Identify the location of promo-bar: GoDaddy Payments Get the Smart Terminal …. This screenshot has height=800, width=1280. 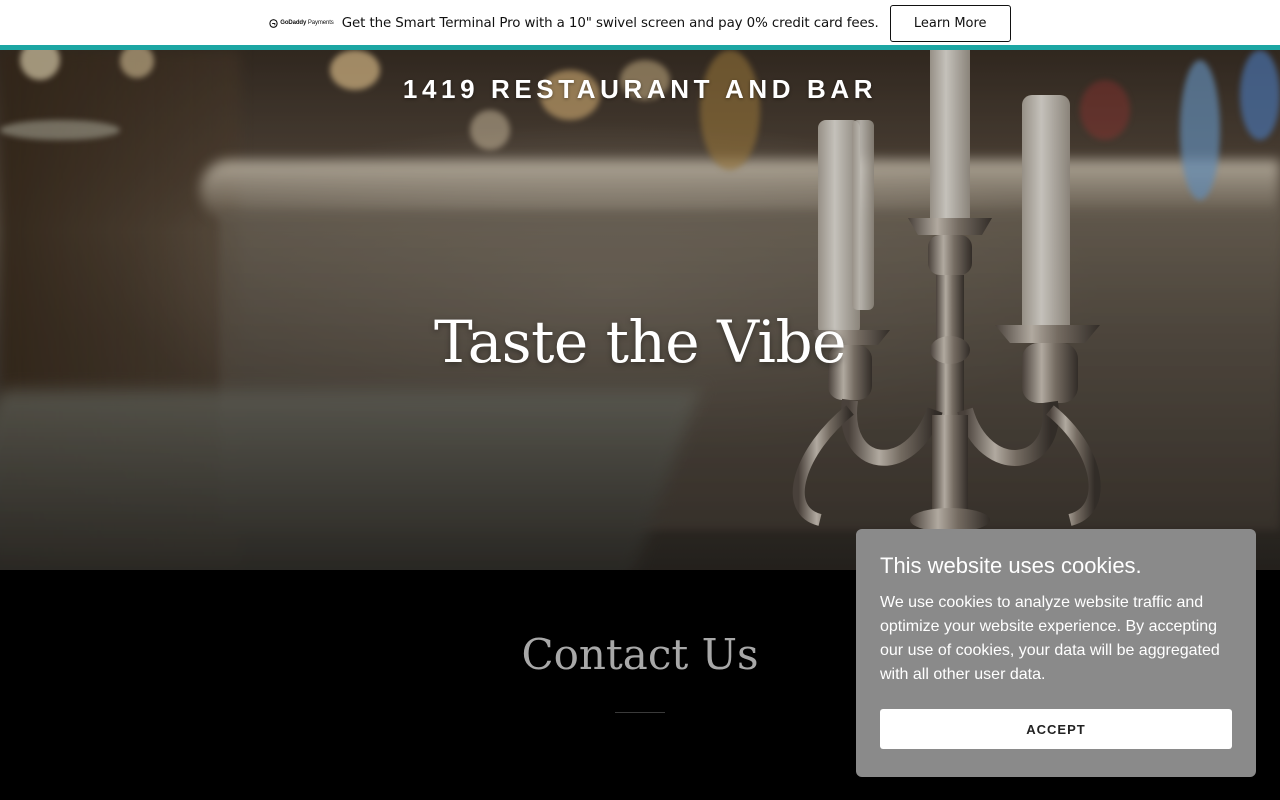
(640, 23).